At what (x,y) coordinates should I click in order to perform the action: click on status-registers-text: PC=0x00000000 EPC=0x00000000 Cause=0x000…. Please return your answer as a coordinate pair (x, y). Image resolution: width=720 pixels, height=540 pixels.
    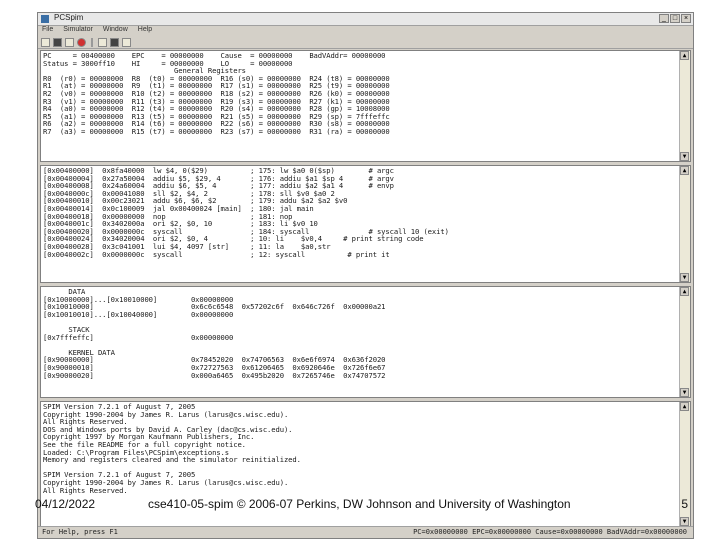
    Looking at the image, I should click on (550, 532).